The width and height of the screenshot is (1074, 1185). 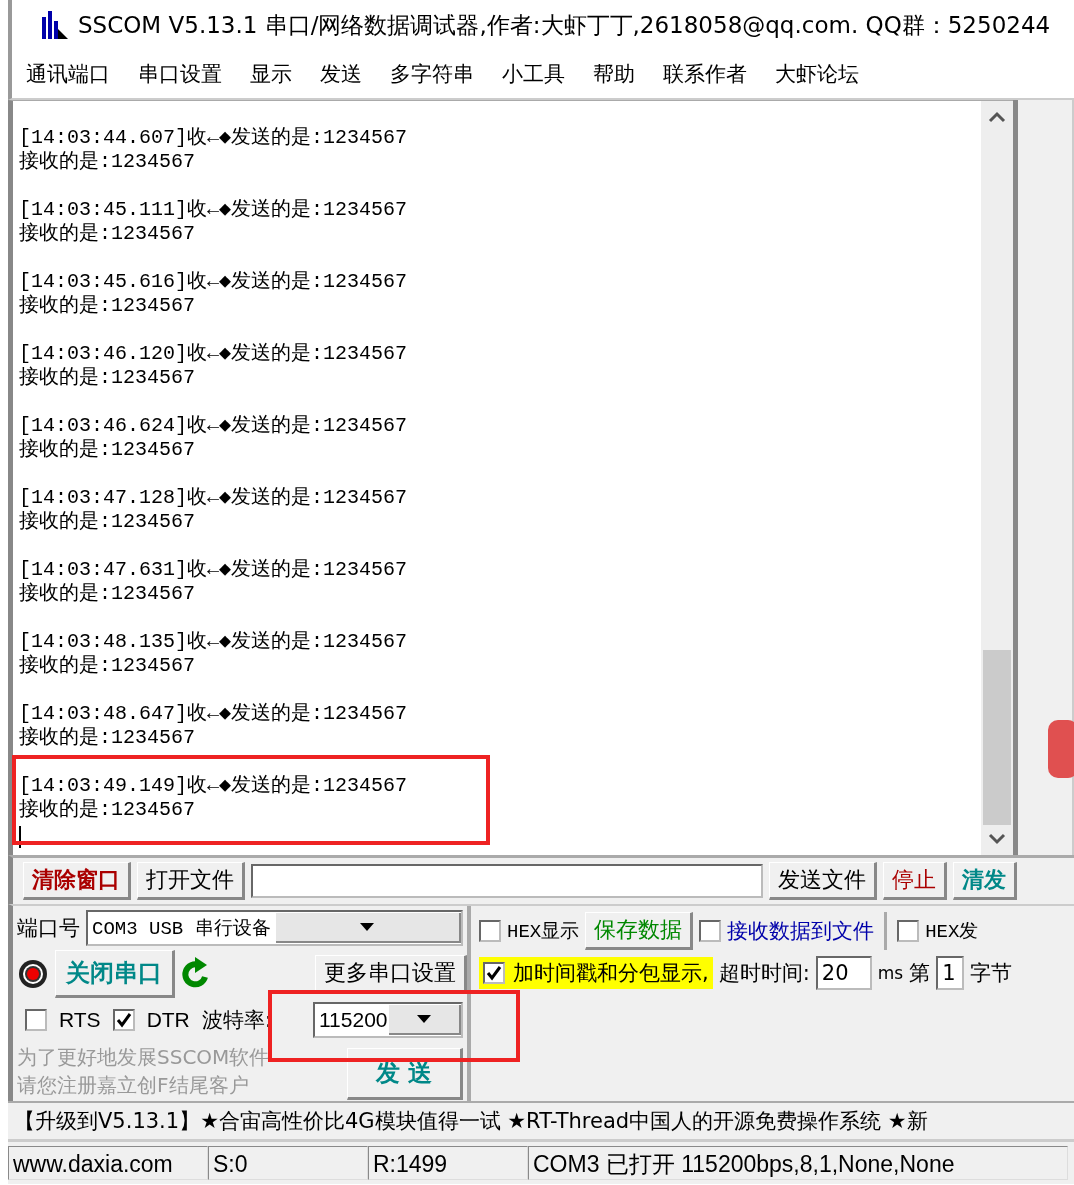 I want to click on save-data-button: 保存数据, so click(x=639, y=931).